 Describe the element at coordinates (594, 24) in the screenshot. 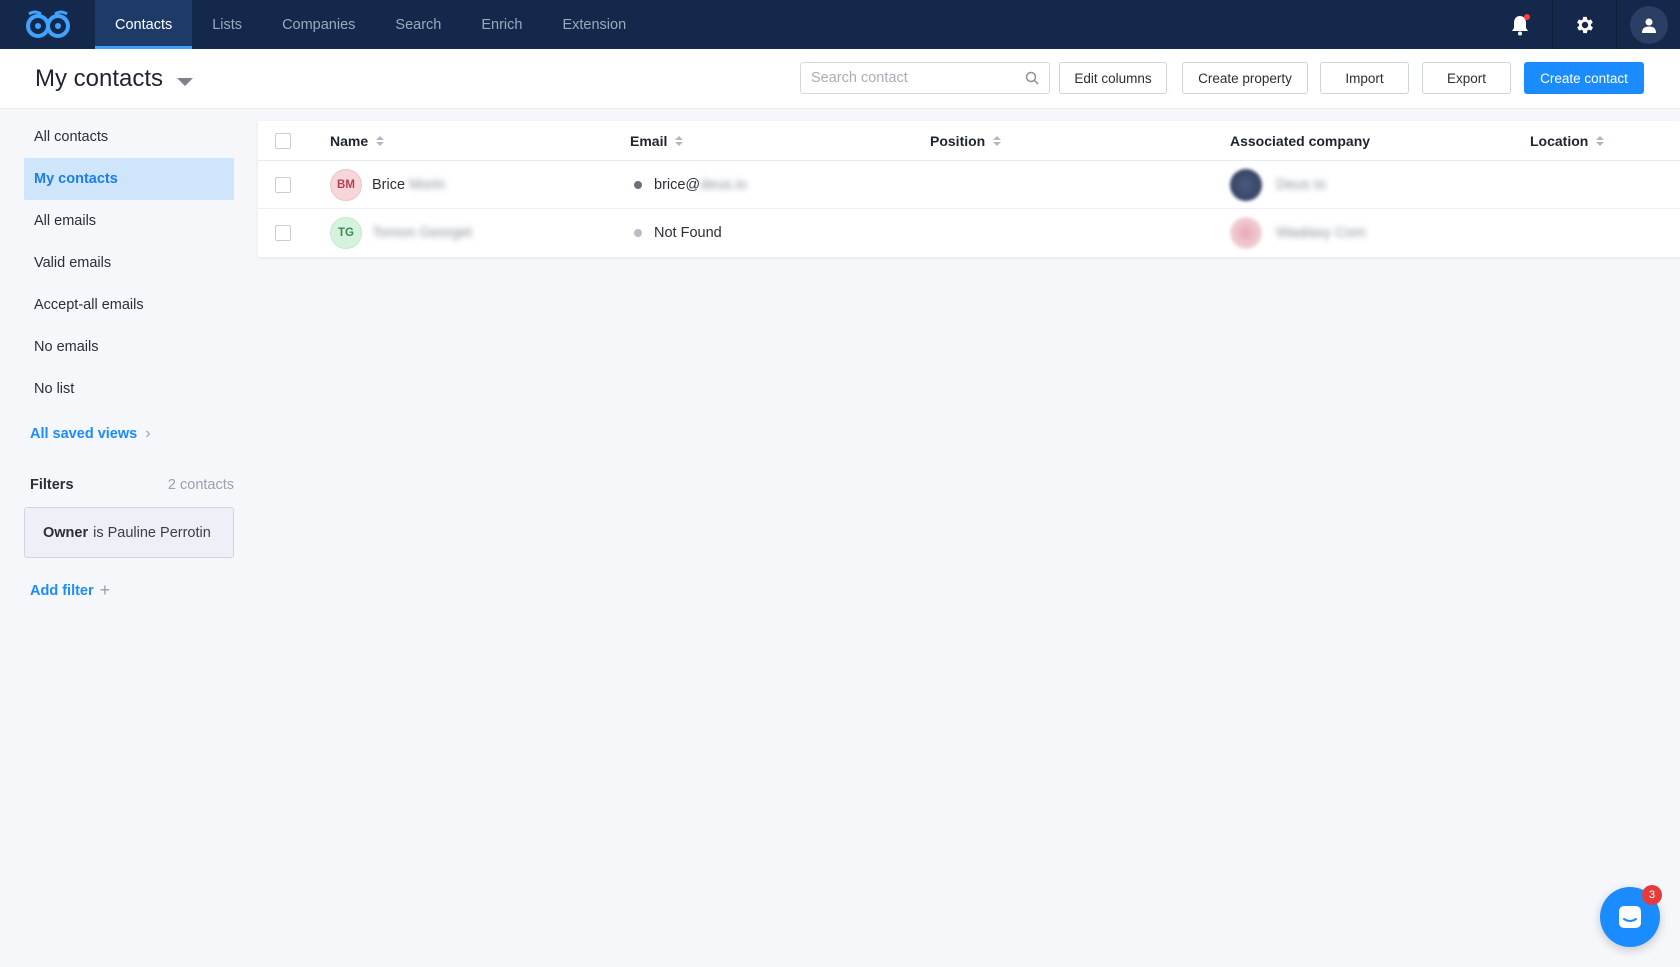

I see `tab-extension: Extension` at that location.